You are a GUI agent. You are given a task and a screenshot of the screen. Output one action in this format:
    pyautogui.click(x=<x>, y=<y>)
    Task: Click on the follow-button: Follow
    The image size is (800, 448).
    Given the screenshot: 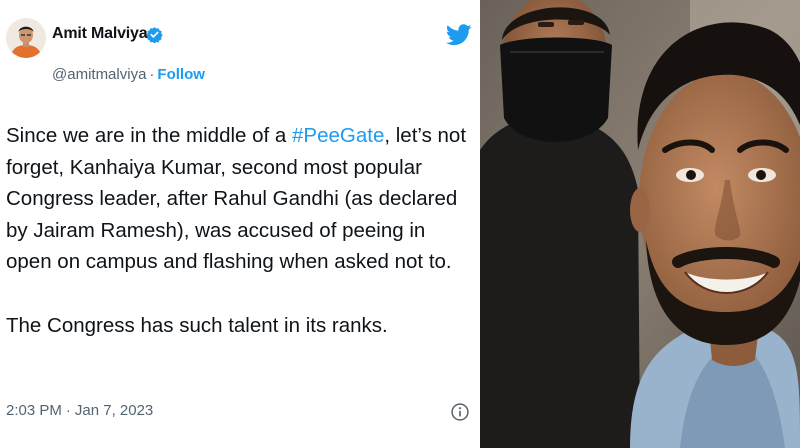 What is the action you would take?
    pyautogui.click(x=181, y=74)
    